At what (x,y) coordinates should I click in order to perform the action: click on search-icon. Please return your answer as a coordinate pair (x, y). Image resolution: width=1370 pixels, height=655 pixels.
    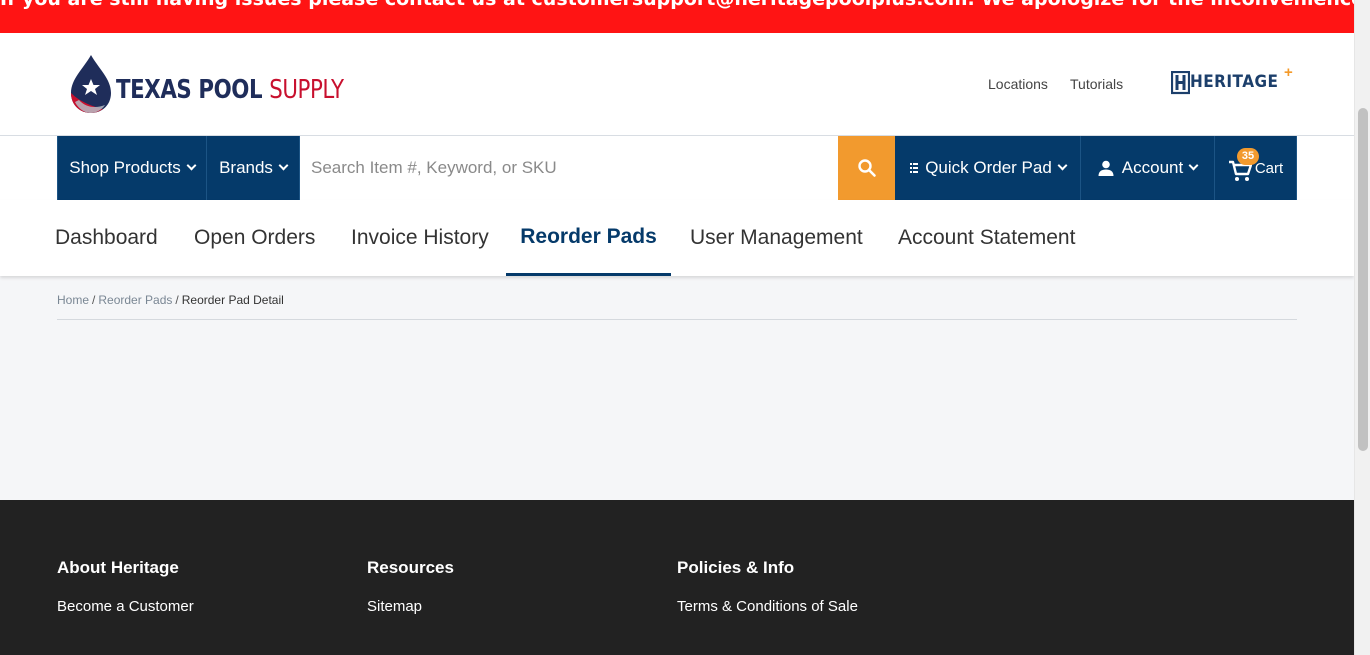
    Looking at the image, I should click on (866, 168).